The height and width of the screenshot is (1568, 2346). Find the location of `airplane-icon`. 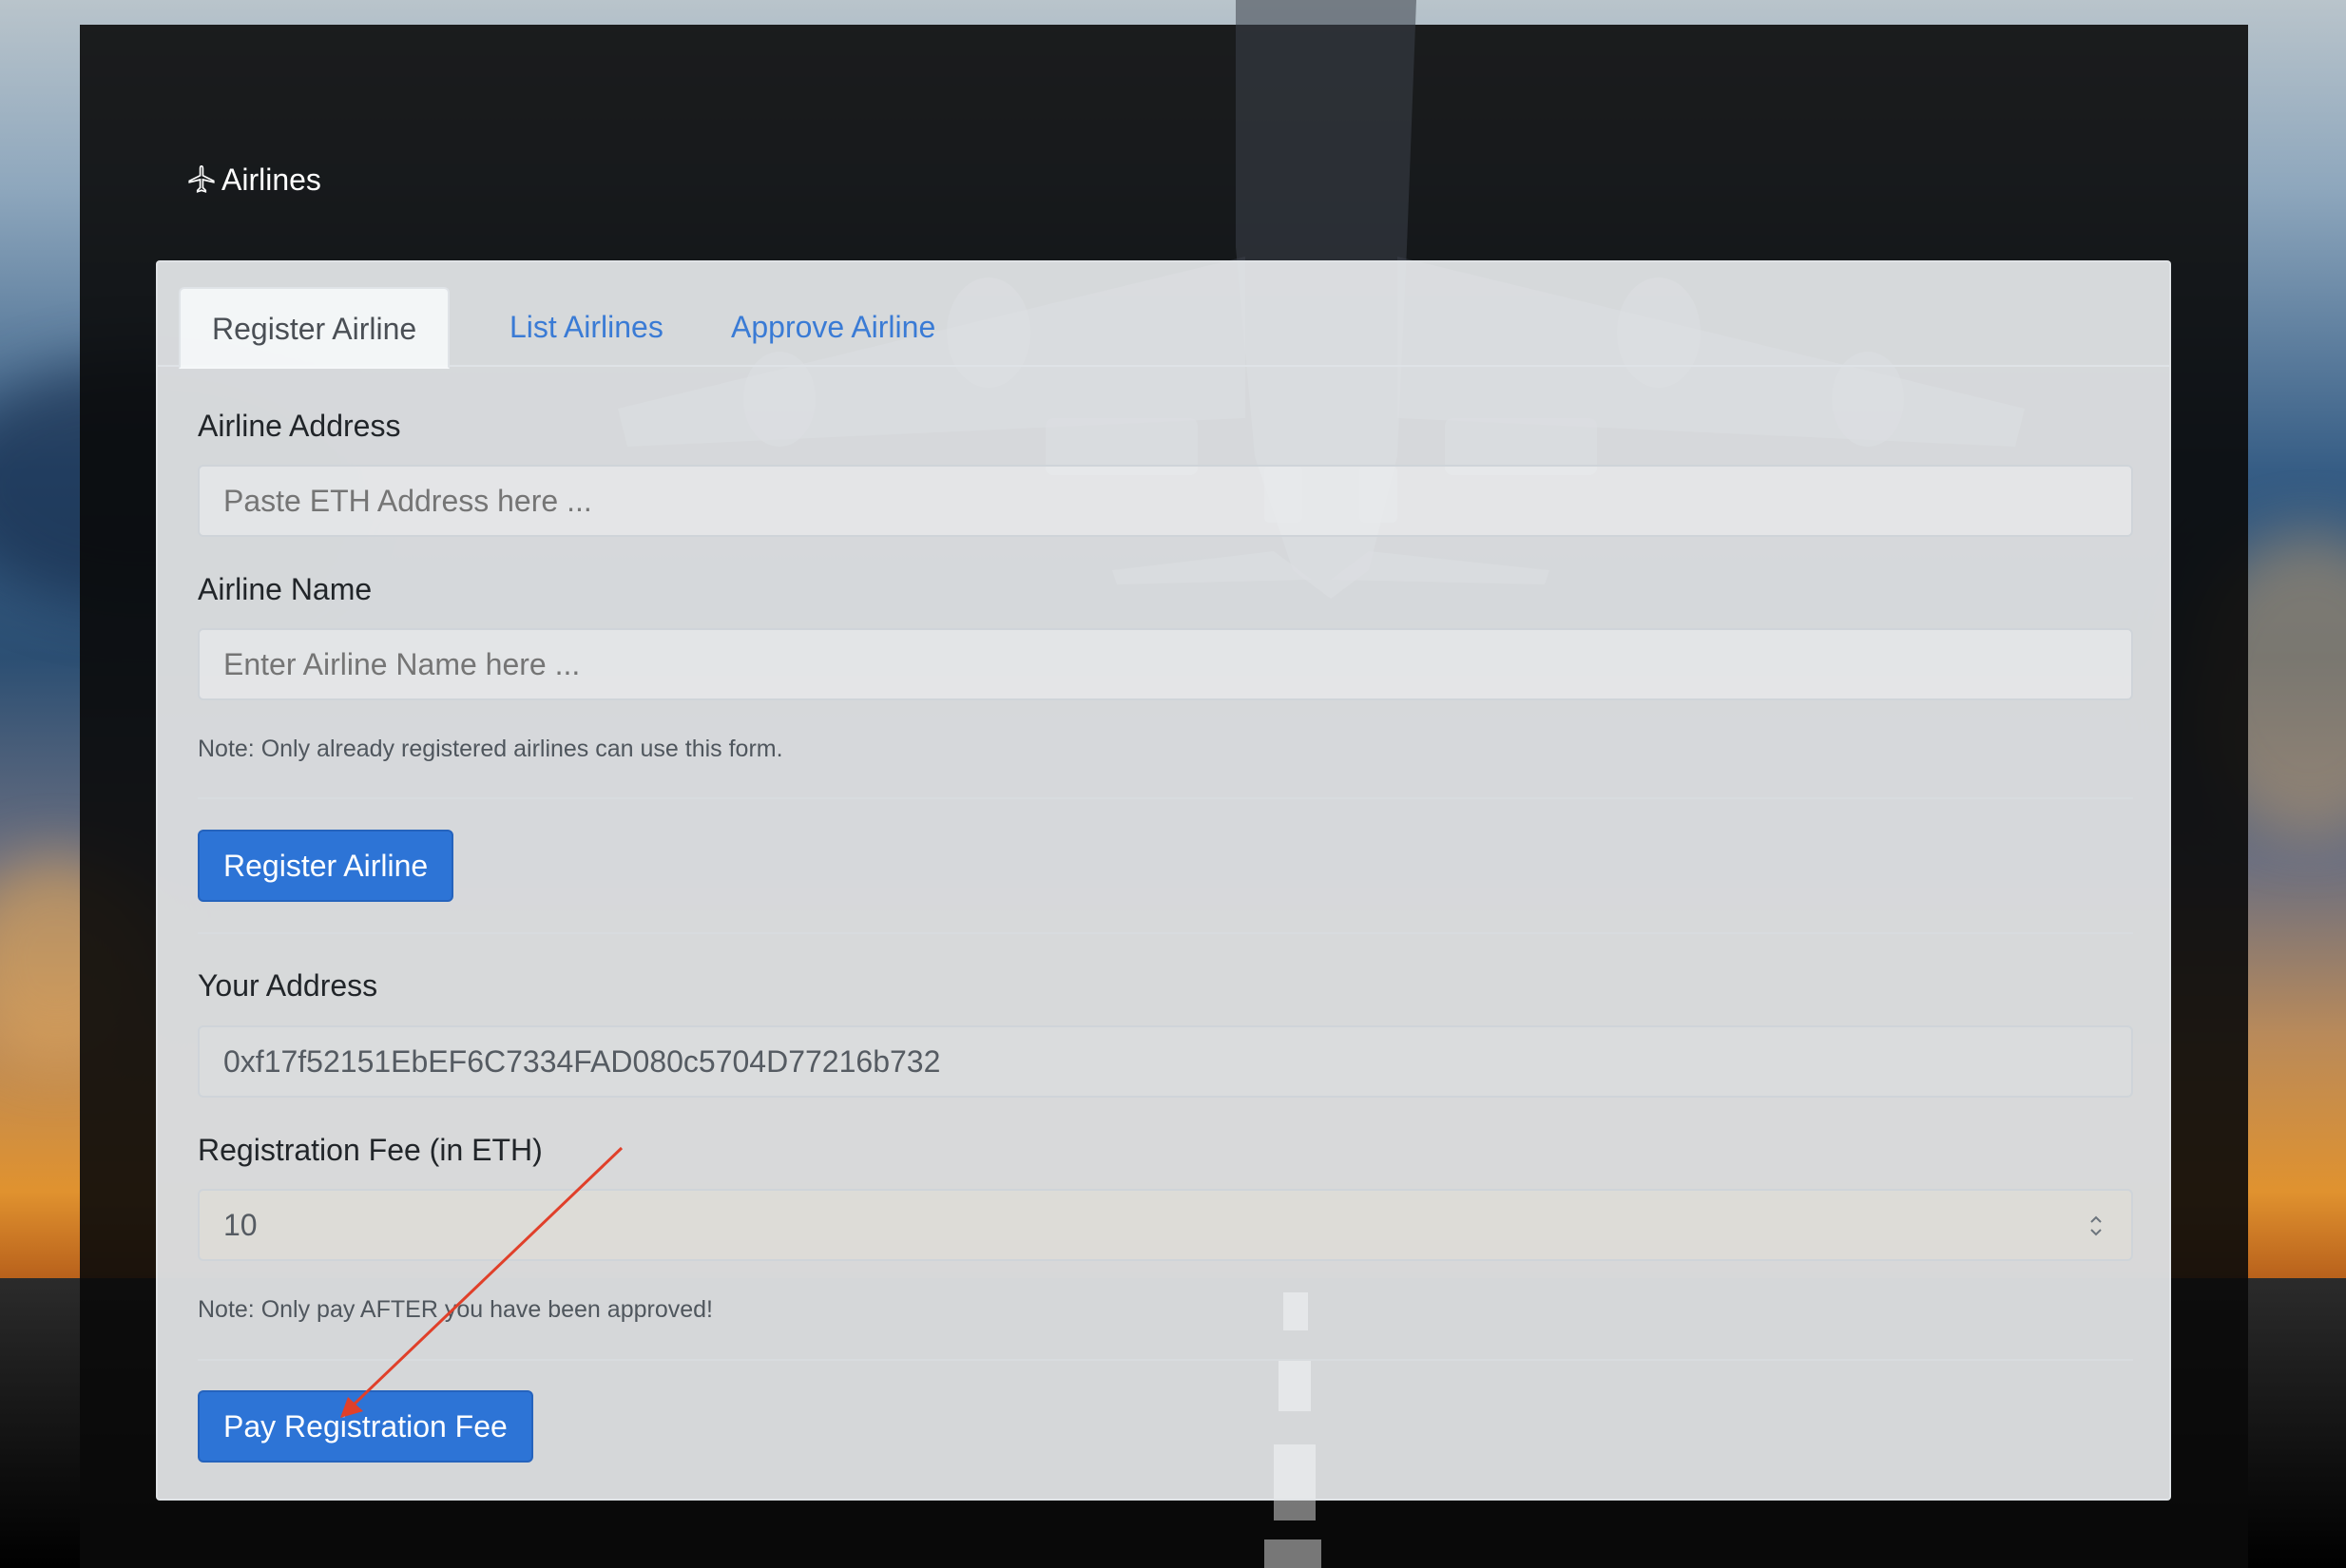

airplane-icon is located at coordinates (201, 179).